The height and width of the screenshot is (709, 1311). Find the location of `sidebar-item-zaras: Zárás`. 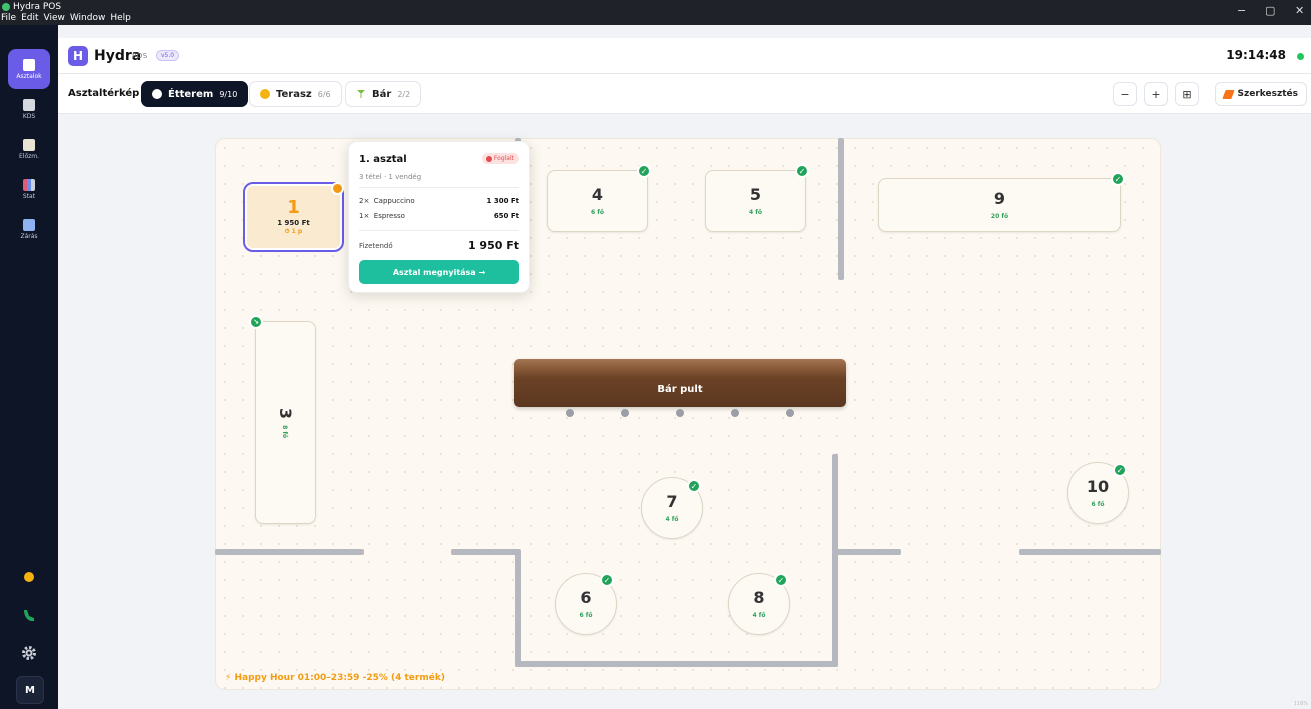

sidebar-item-zaras: Zárás is located at coordinates (29, 229).